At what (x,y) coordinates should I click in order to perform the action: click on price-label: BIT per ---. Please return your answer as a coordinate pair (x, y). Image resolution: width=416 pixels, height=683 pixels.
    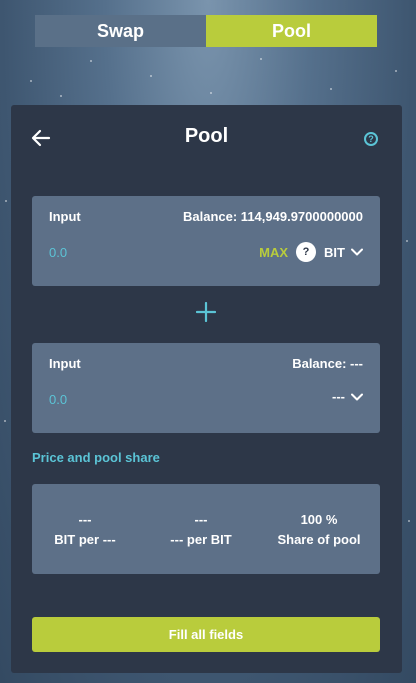
    Looking at the image, I should click on (85, 539).